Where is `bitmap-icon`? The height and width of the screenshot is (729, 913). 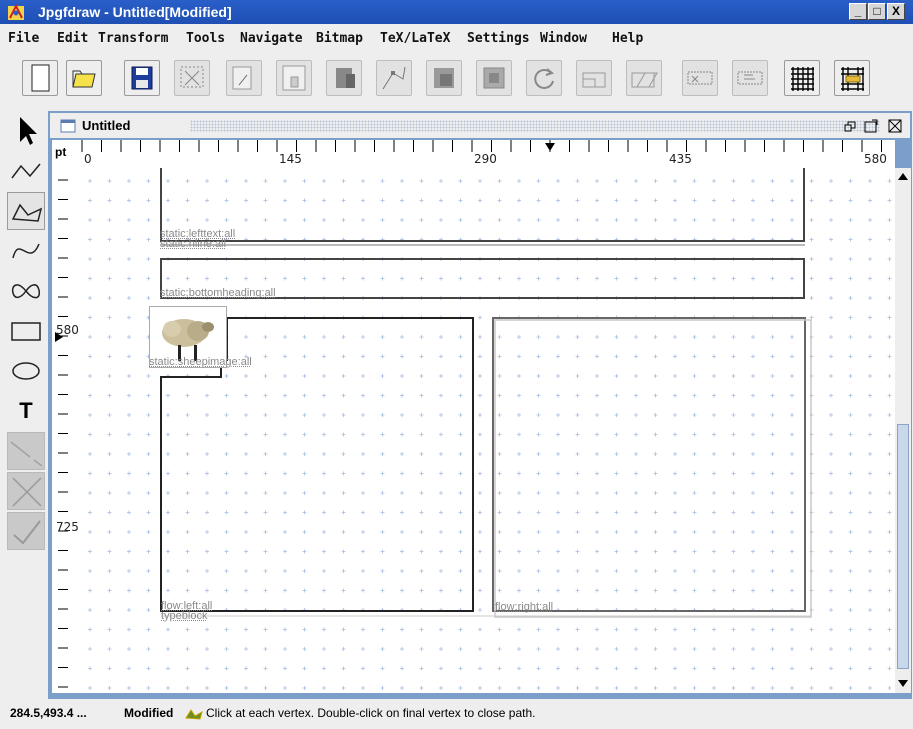 bitmap-icon is located at coordinates (344, 78).